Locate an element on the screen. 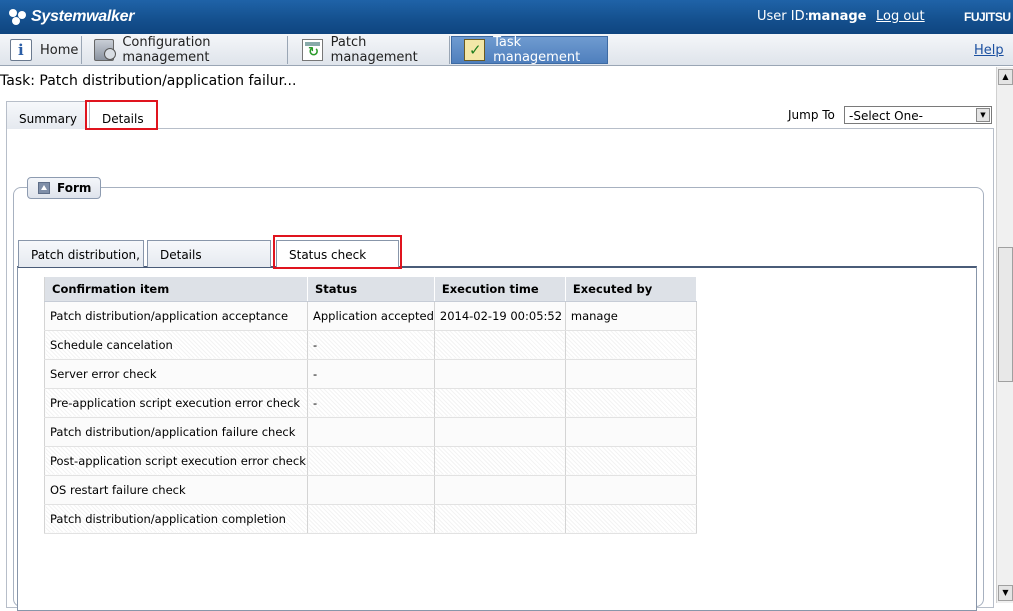 The height and width of the screenshot is (611, 1013). home-info-icon is located at coordinates (21, 50).